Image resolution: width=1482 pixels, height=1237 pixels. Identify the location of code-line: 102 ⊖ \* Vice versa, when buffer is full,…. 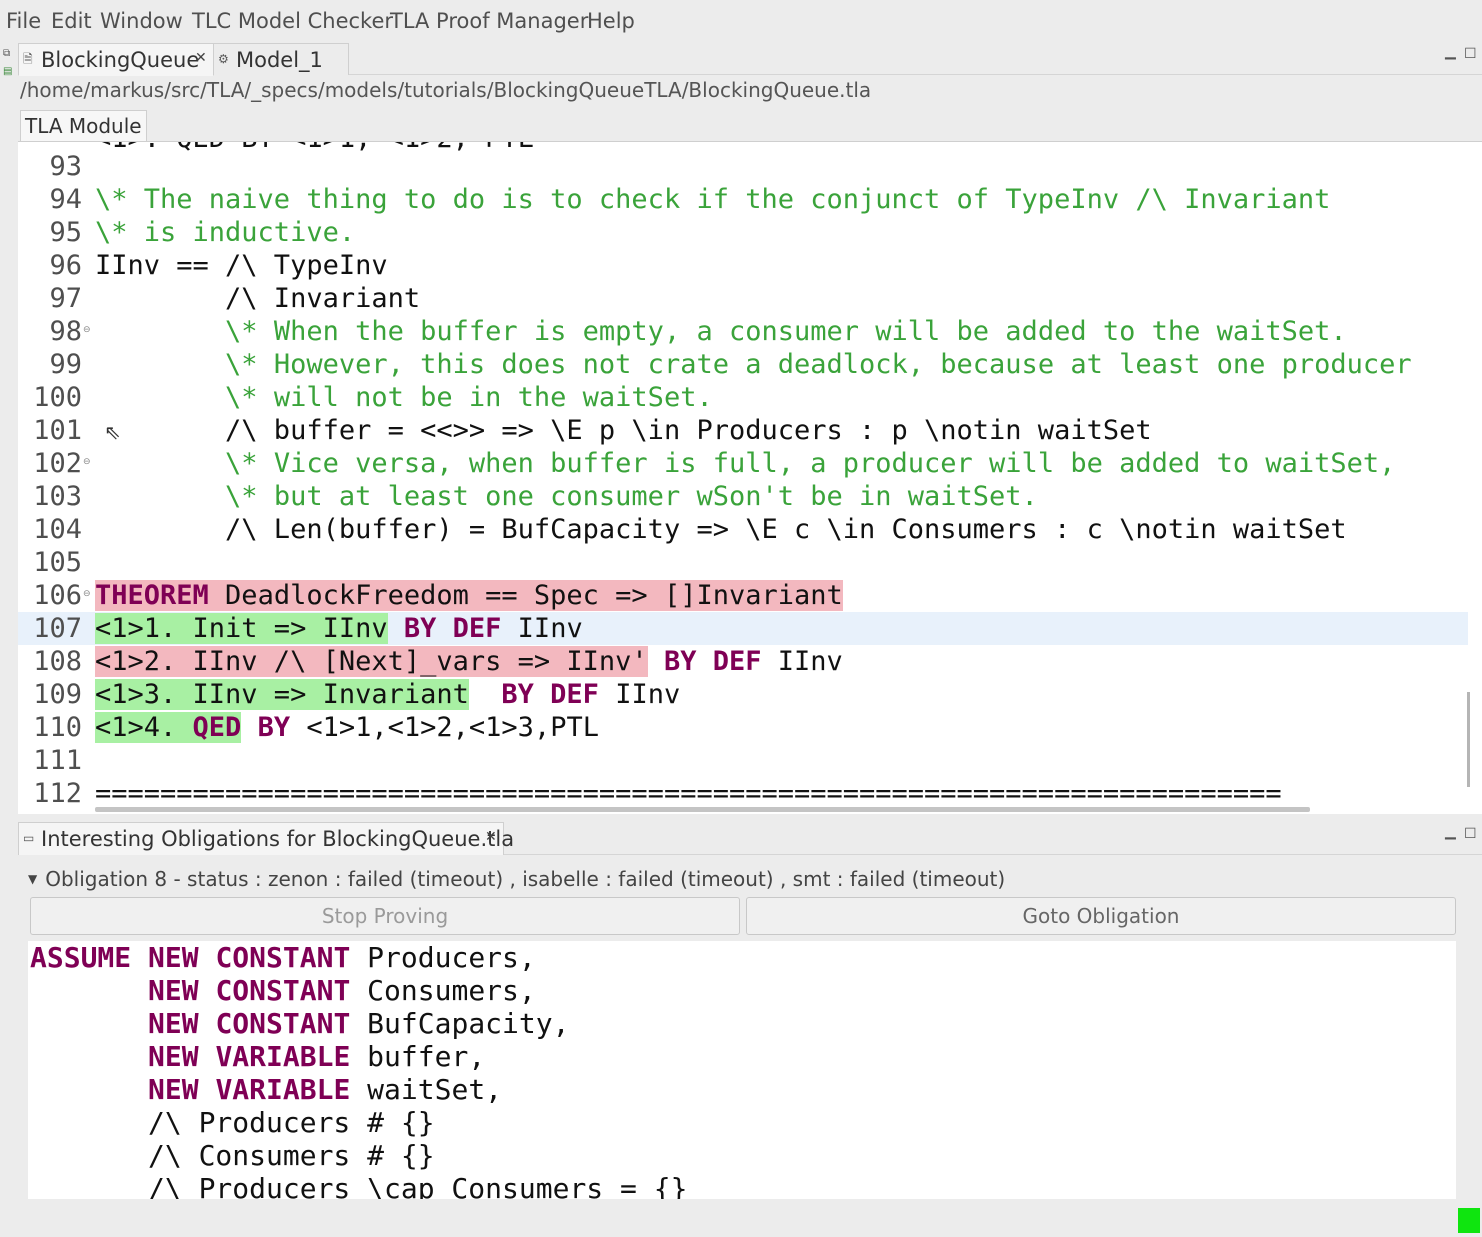
(743, 463).